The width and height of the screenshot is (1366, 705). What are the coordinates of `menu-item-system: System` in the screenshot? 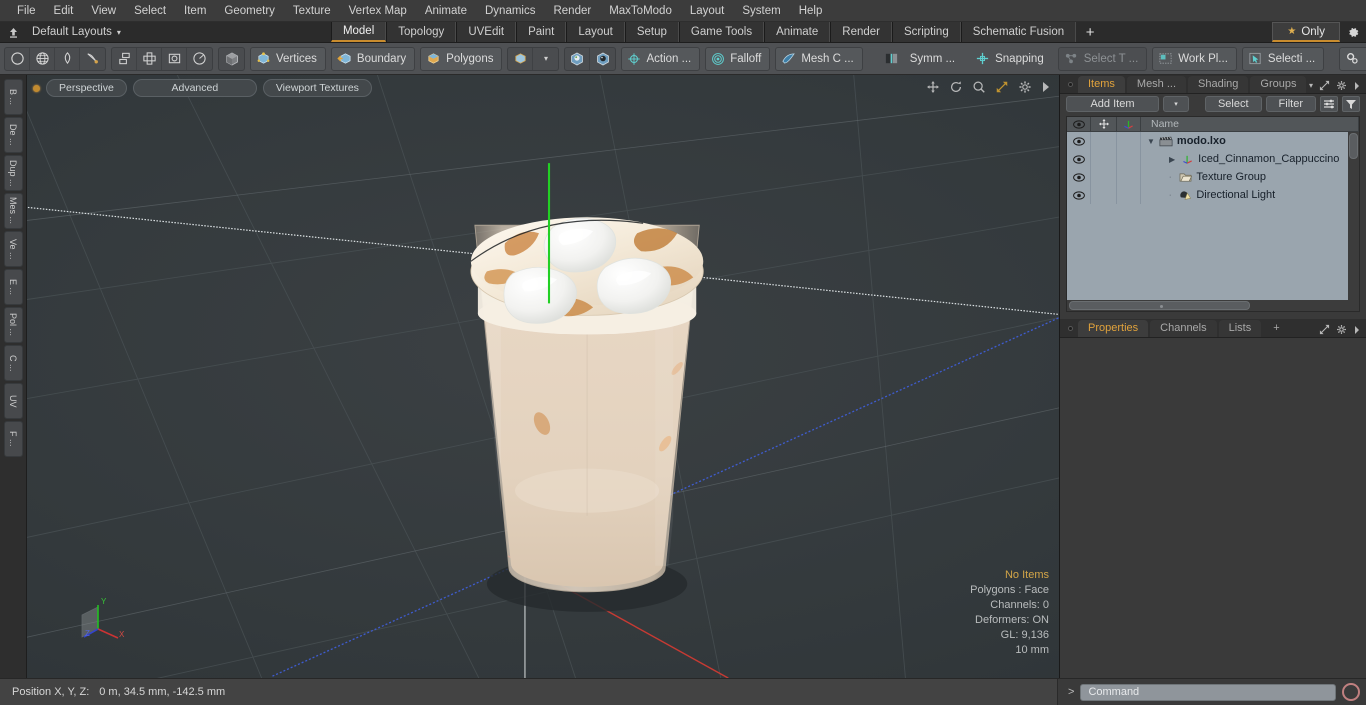 It's located at (761, 11).